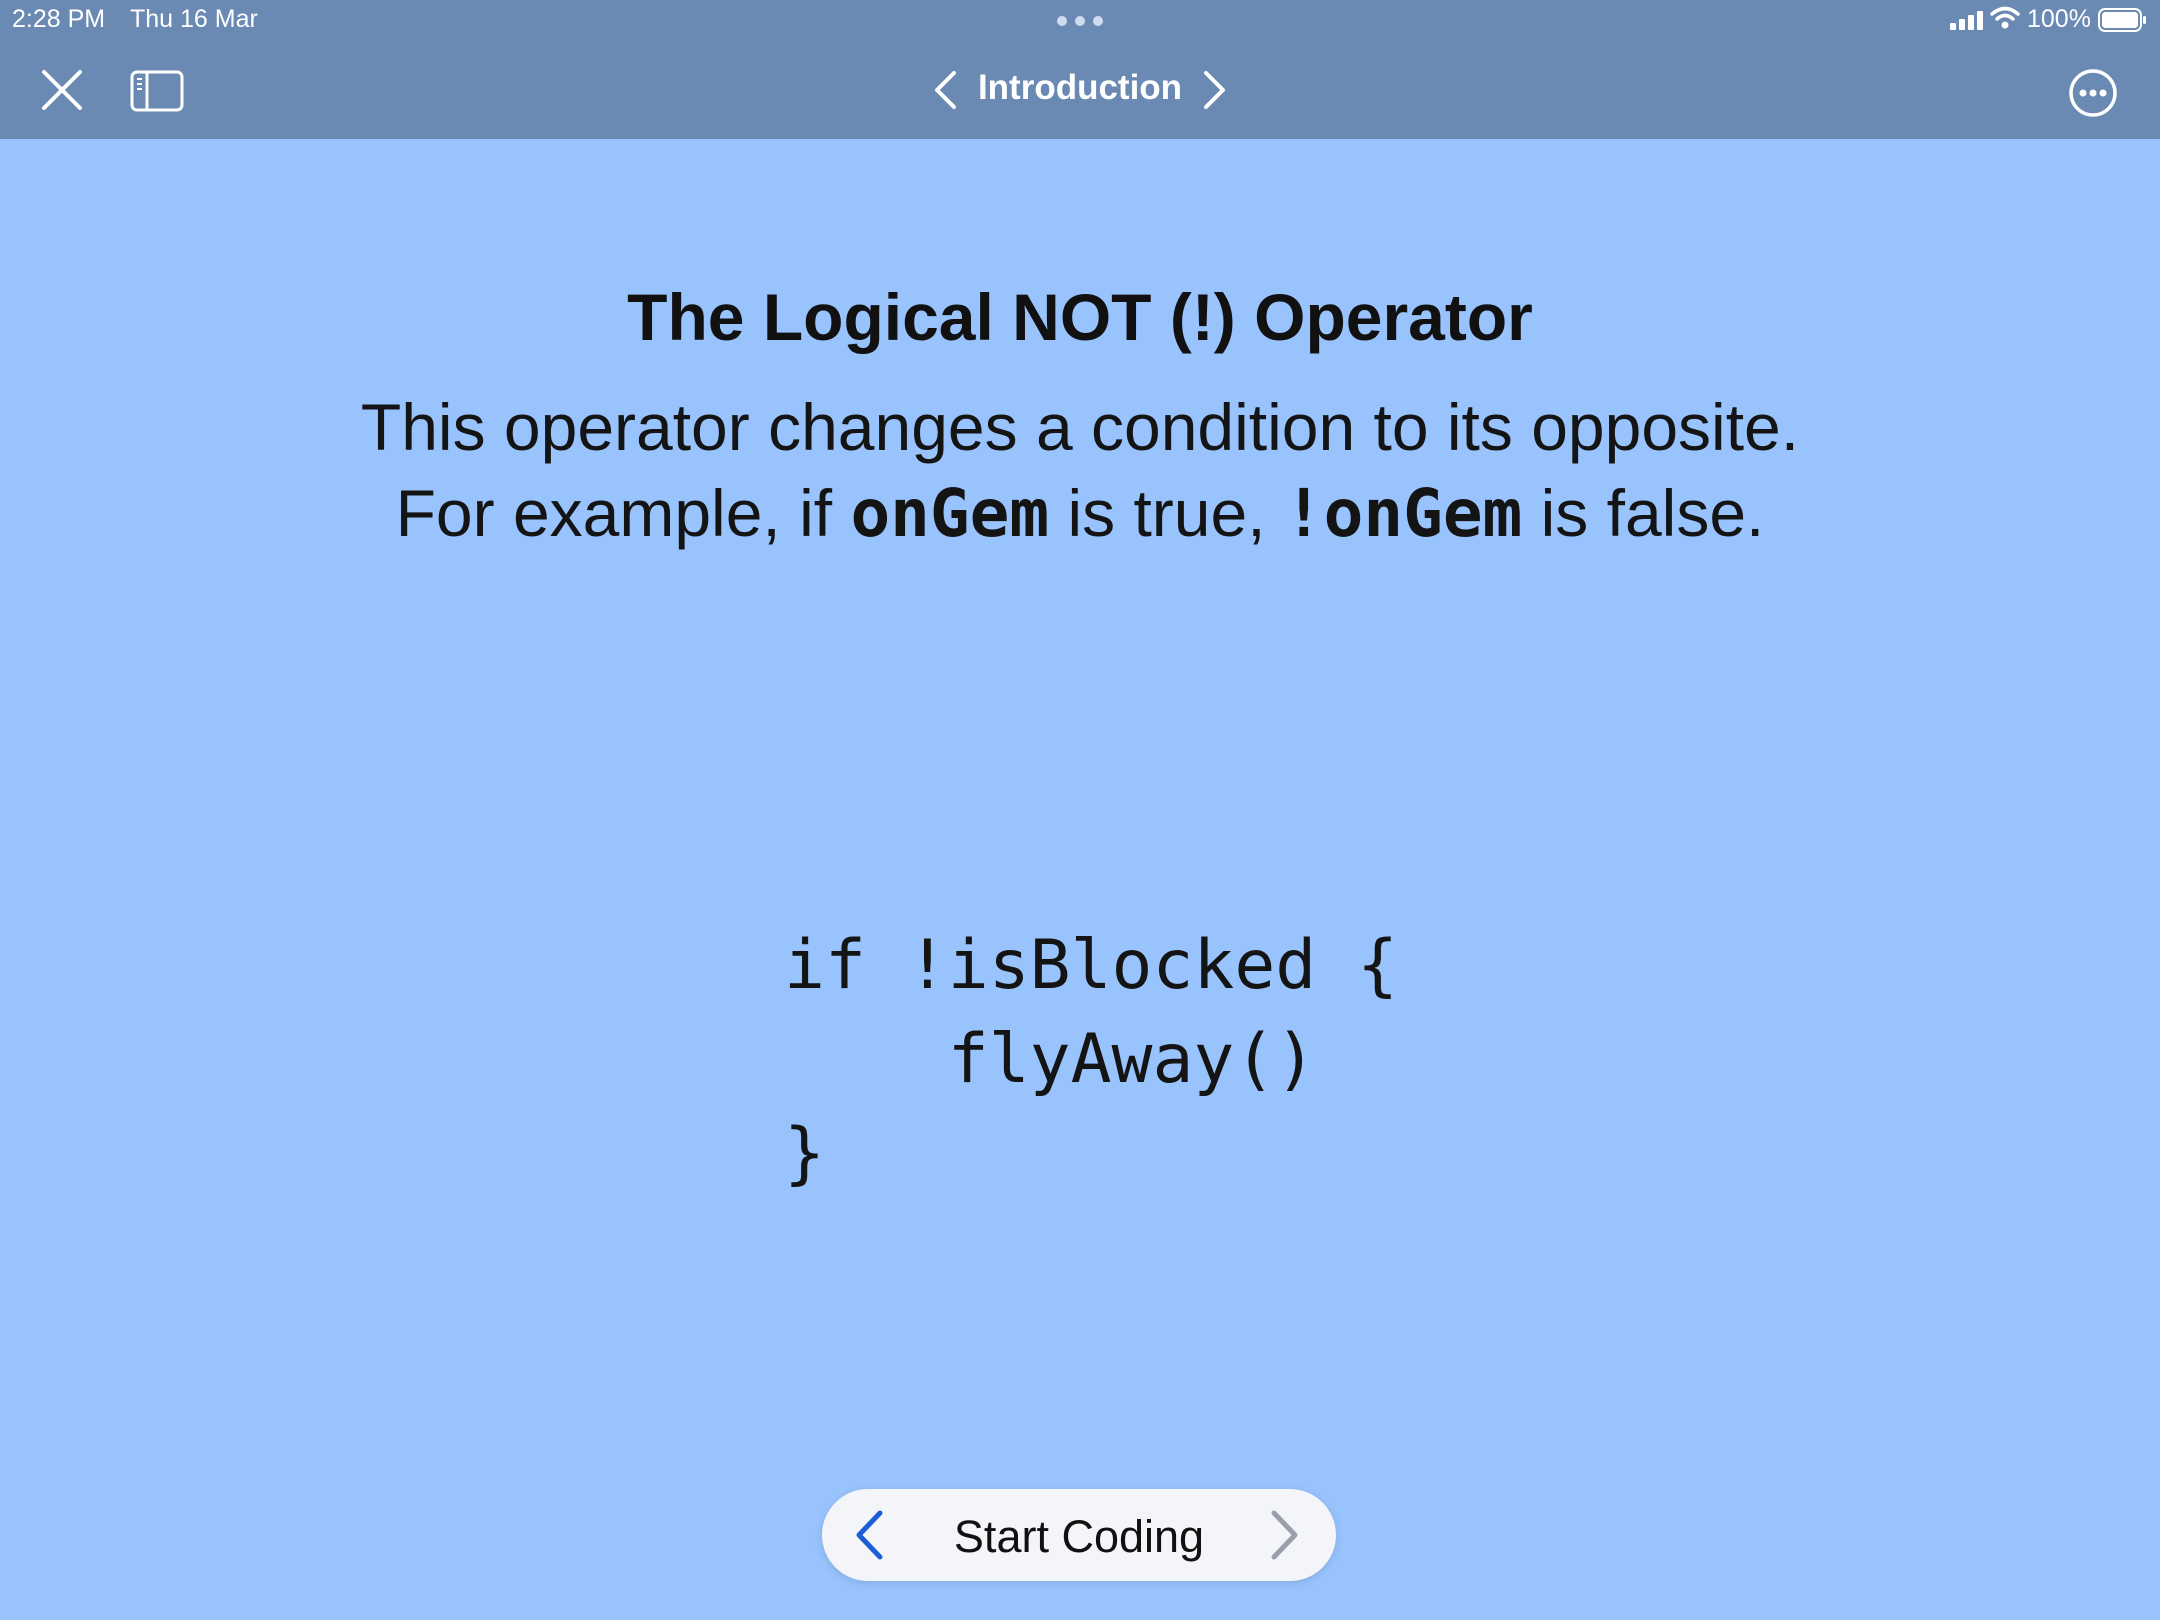 The image size is (2160, 1620). I want to click on cellular-signal-icon, so click(1966, 20).